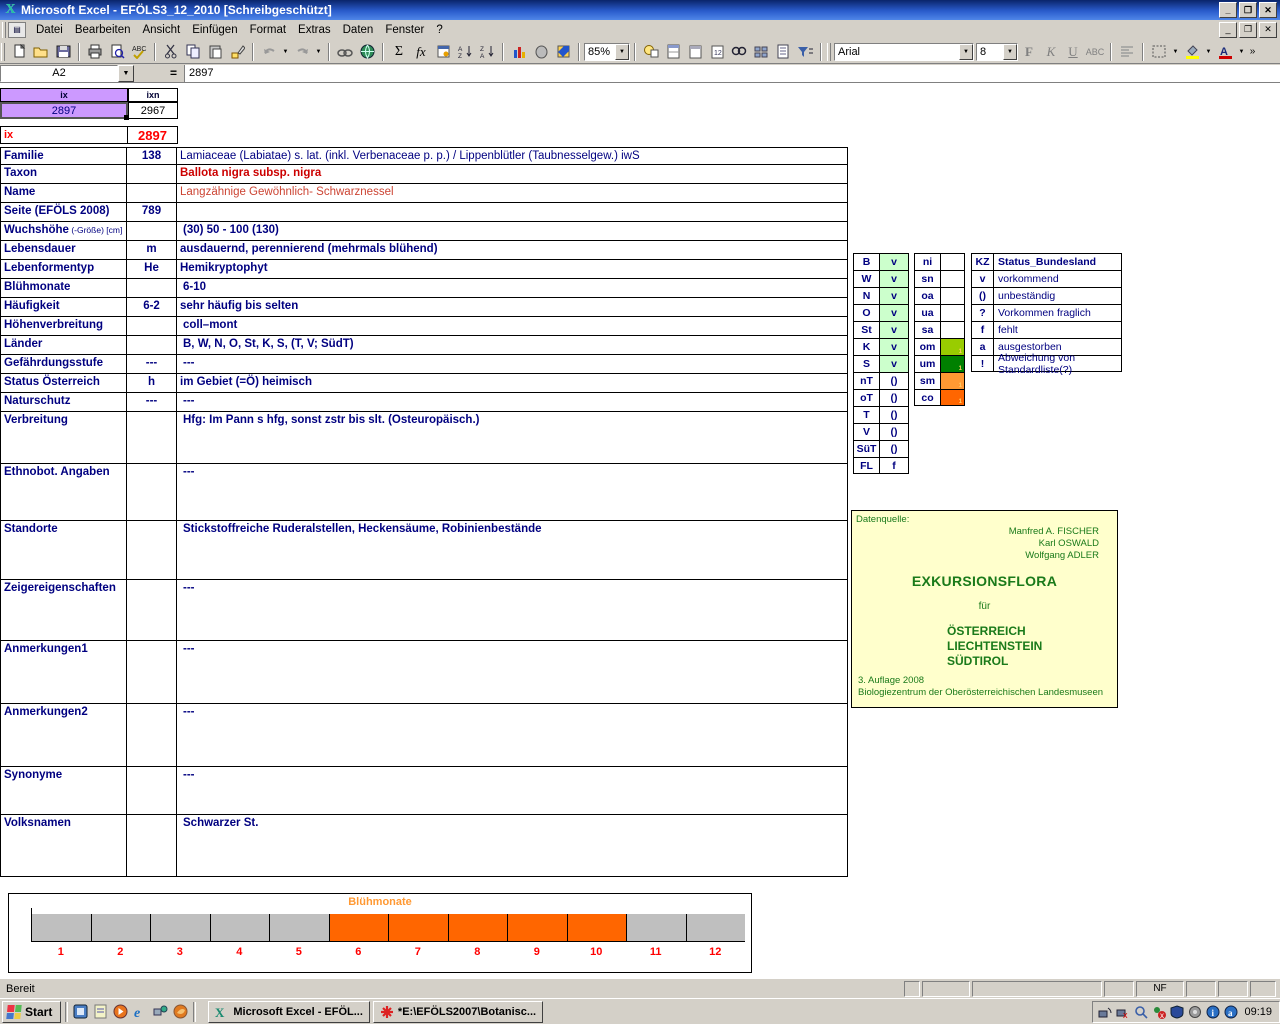 This screenshot has height=1024, width=1280. I want to click on sort-tool-icon, so click(443, 51).